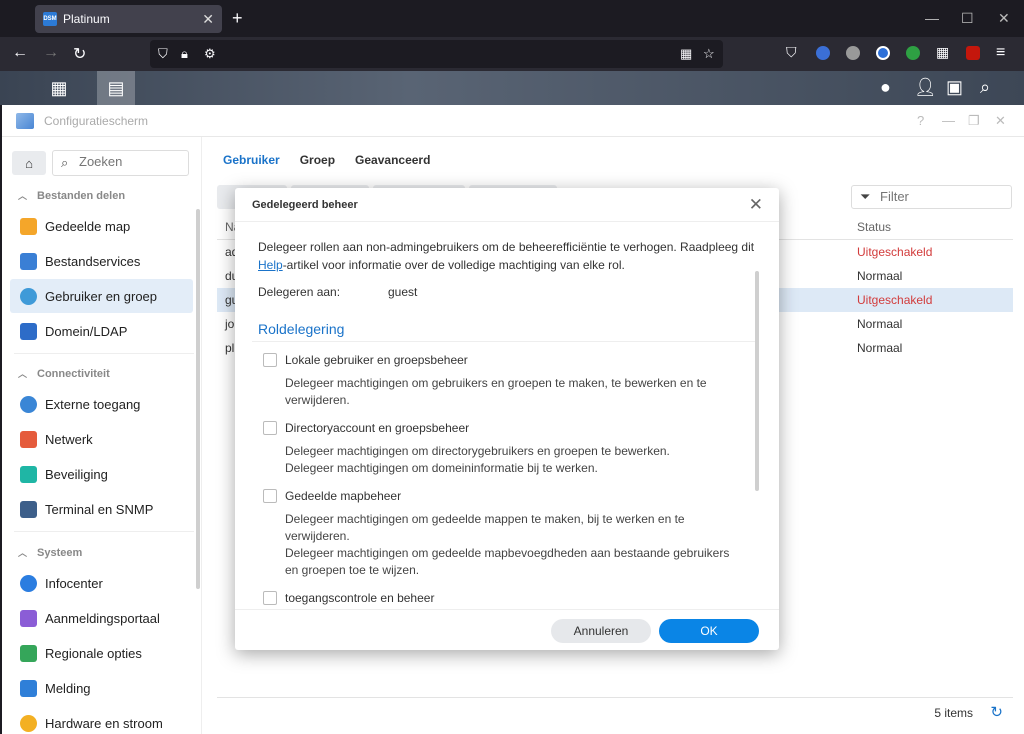 The height and width of the screenshot is (734, 1024). I want to click on section-header: ︿ Connectiviteit, so click(64, 373).